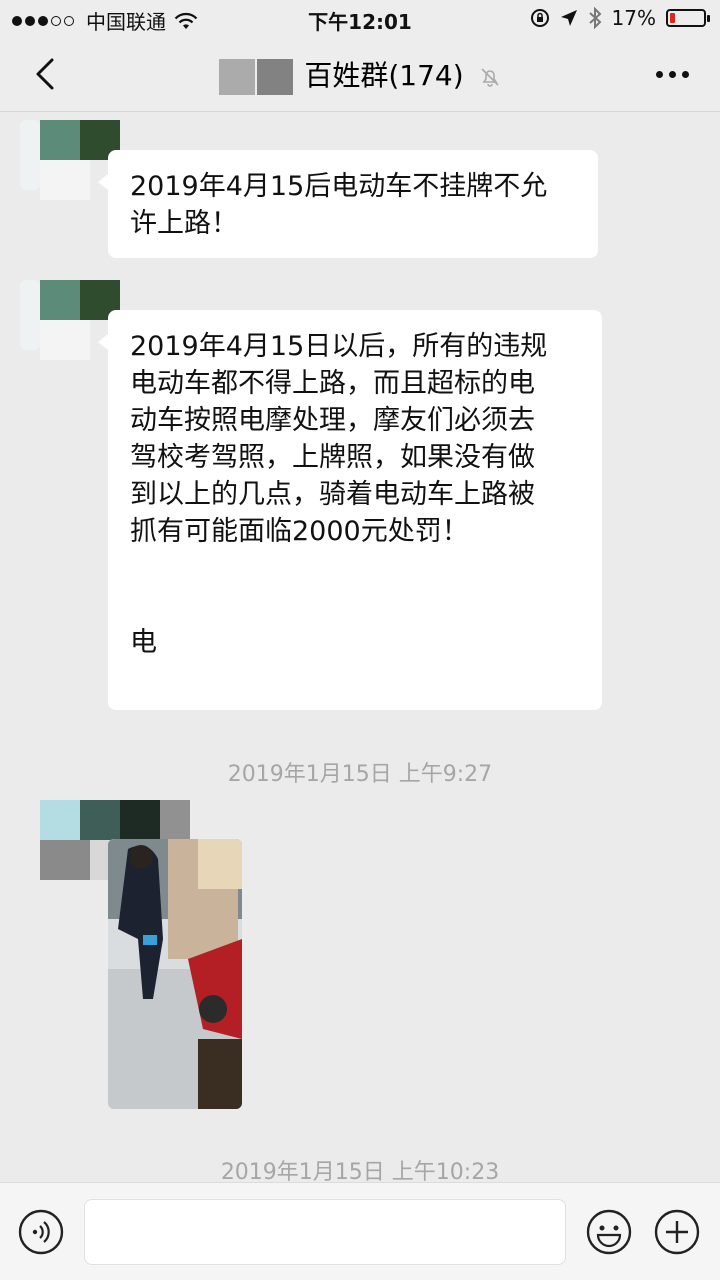 This screenshot has height=1280, width=720. Describe the element at coordinates (609, 1232) in the screenshot. I see `emoji-icon` at that location.